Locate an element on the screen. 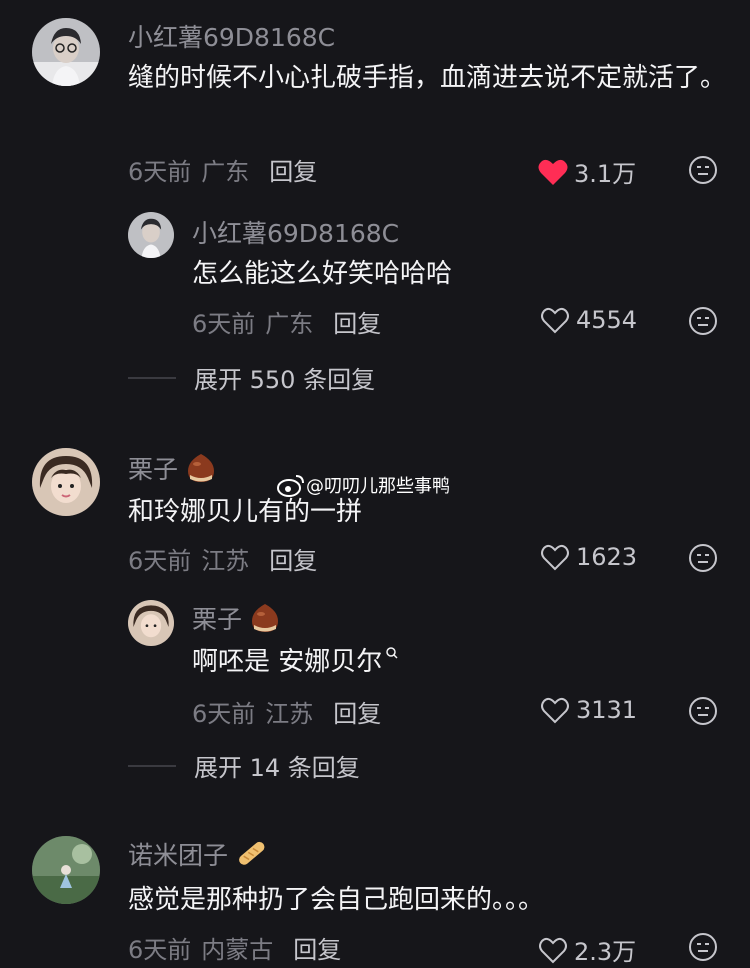  comment-text: 啊呸是 安娜贝尔 is located at coordinates (295, 662).